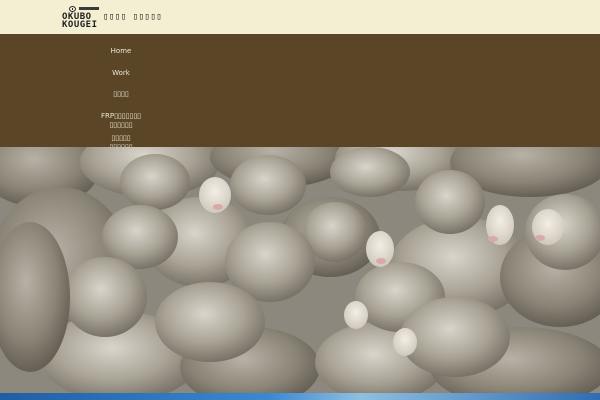 Image resolution: width=600 pixels, height=400 pixels. I want to click on nav-item-home: Home, so click(121, 51).